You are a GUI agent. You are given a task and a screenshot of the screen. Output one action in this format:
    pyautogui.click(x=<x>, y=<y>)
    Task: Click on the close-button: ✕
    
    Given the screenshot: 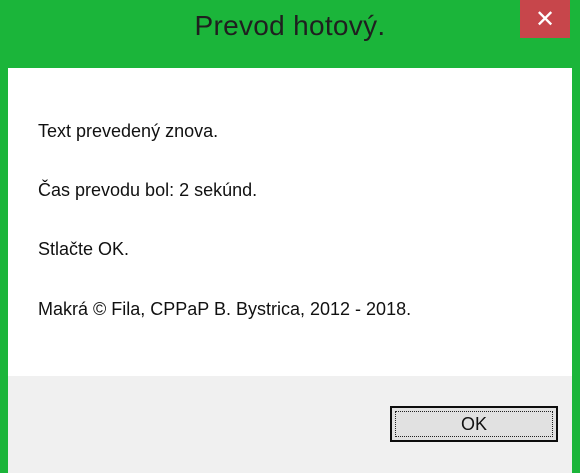 What is the action you would take?
    pyautogui.click(x=545, y=19)
    